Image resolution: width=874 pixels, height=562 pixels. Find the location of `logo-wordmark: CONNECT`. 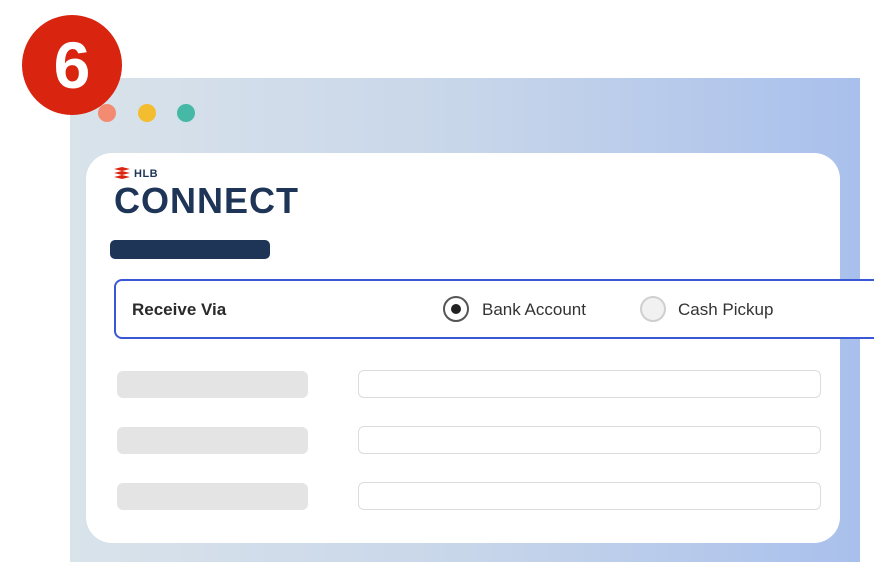

logo-wordmark: CONNECT is located at coordinates (206, 200).